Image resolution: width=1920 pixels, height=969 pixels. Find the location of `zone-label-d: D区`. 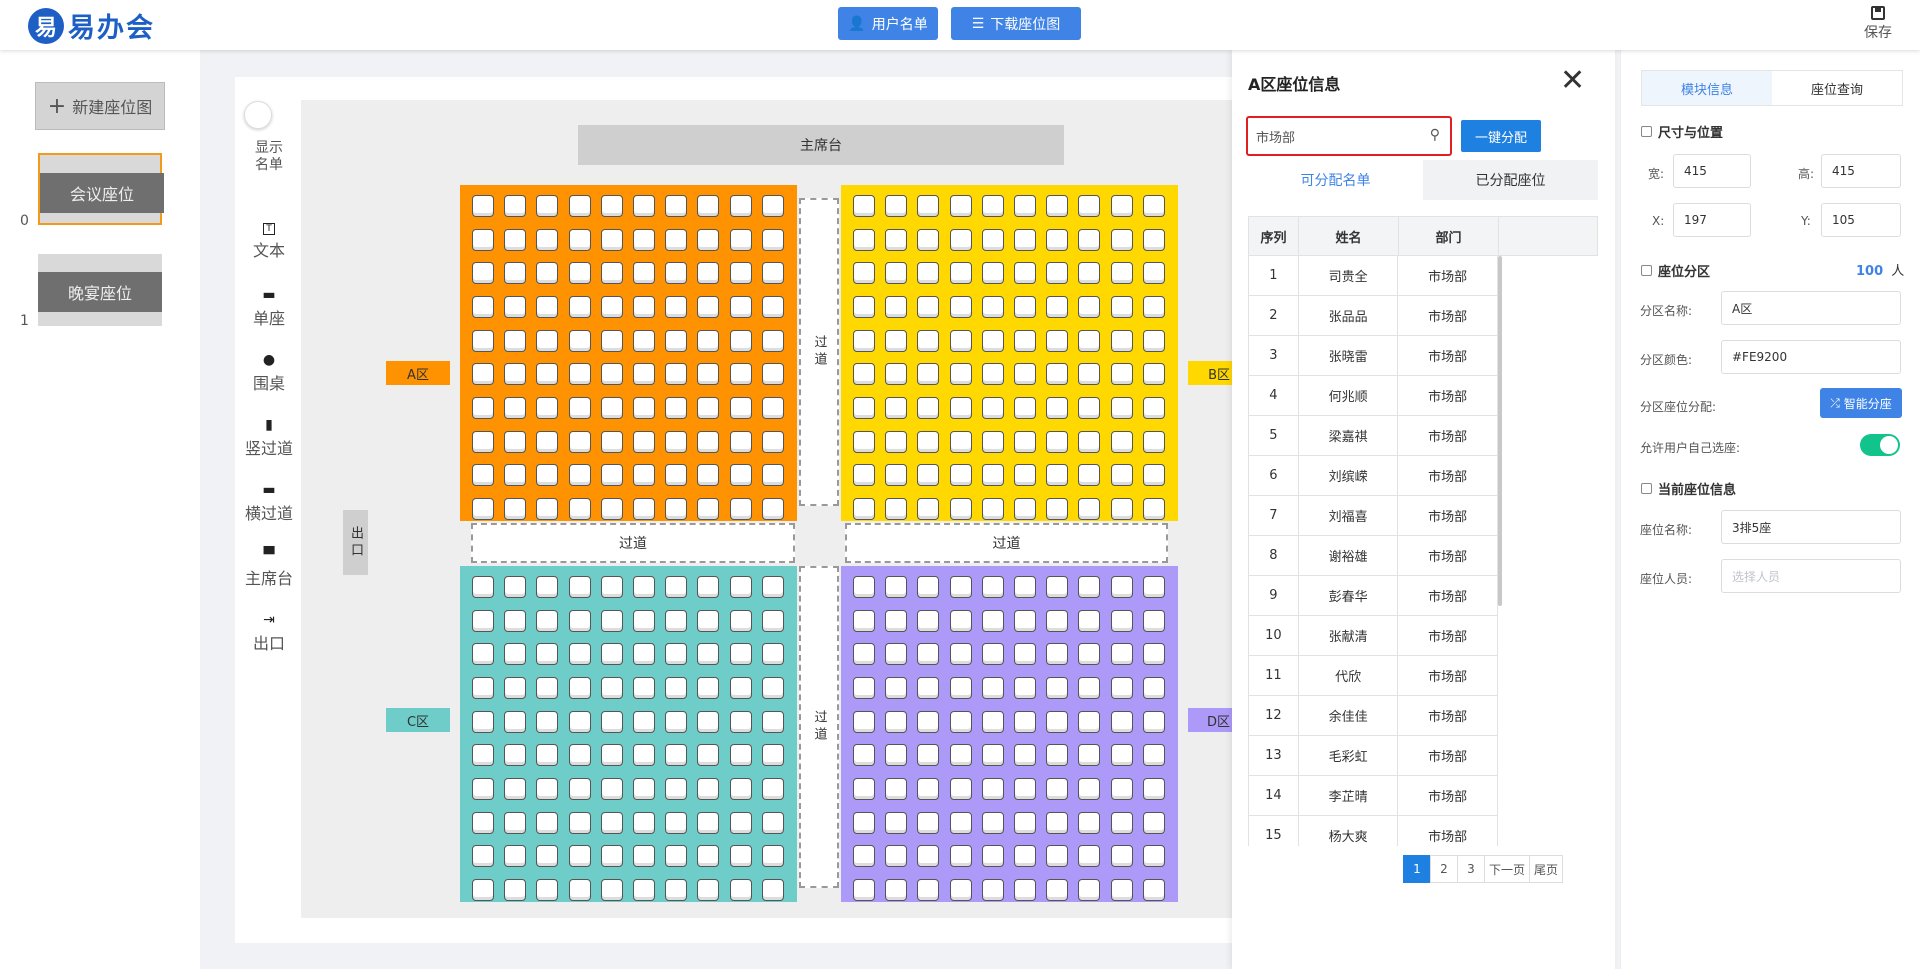

zone-label-d: D区 is located at coordinates (1210, 720).